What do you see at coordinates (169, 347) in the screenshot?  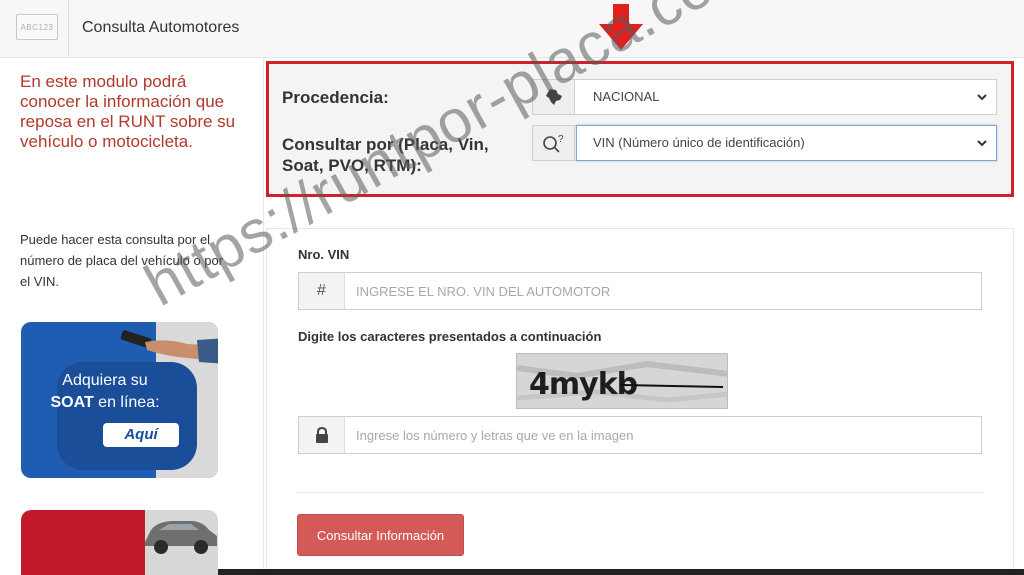 I see `hand-phone-icon` at bounding box center [169, 347].